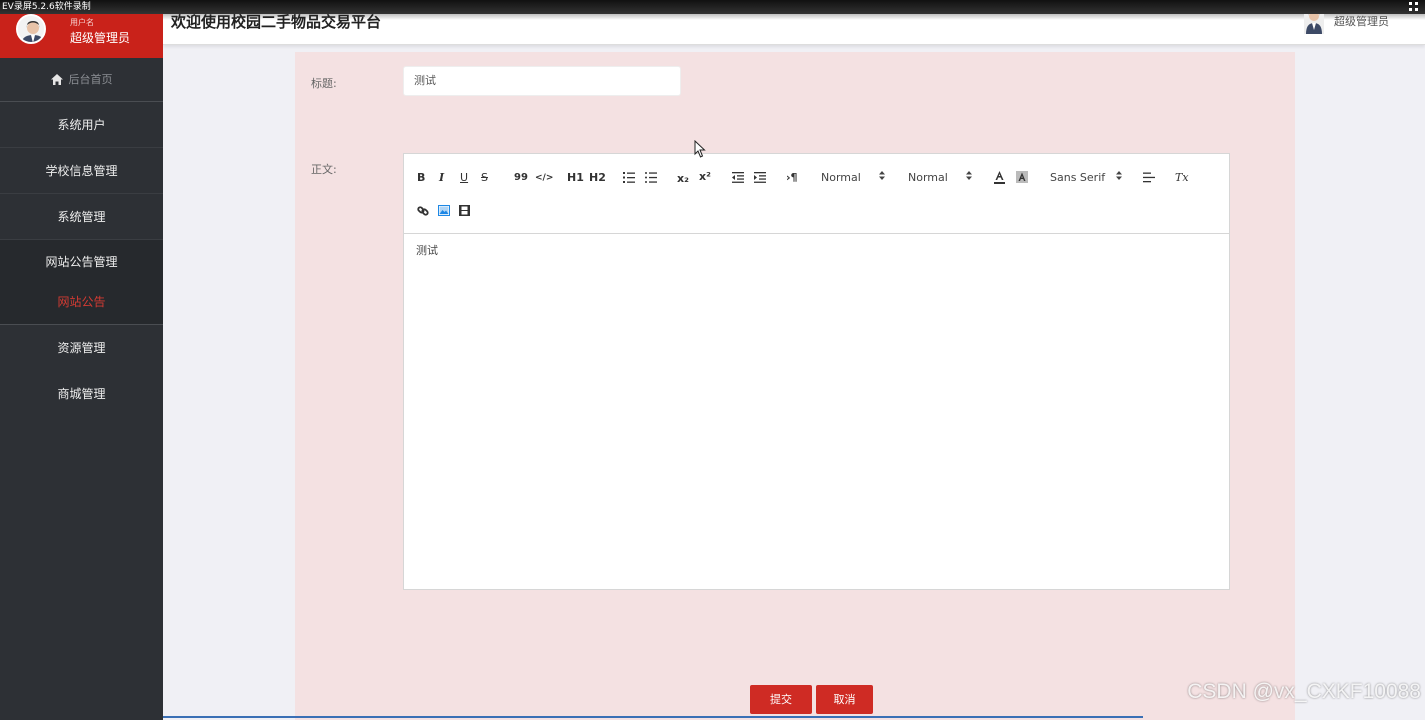 The width and height of the screenshot is (1425, 720). I want to click on strike-button: S, so click(484, 178).